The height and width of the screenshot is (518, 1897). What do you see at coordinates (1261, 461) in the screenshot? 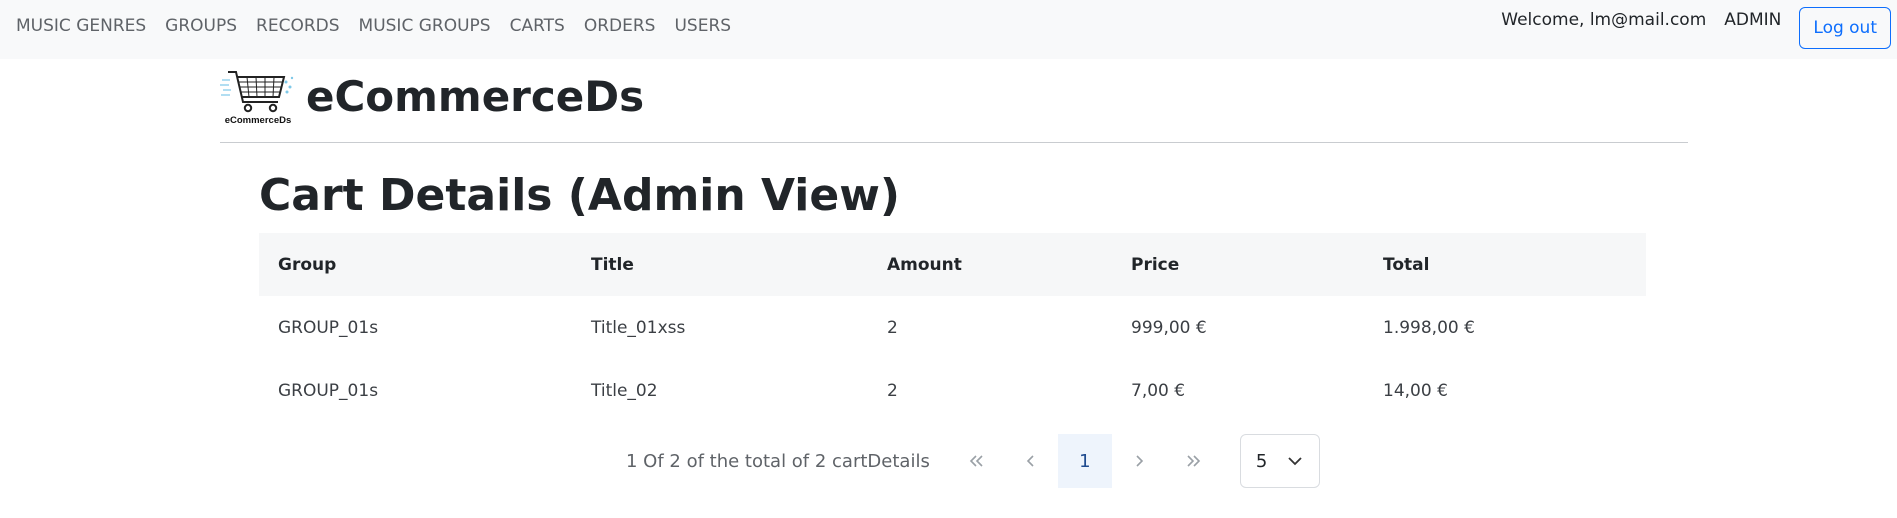
I see `page-size-value: 5` at bounding box center [1261, 461].